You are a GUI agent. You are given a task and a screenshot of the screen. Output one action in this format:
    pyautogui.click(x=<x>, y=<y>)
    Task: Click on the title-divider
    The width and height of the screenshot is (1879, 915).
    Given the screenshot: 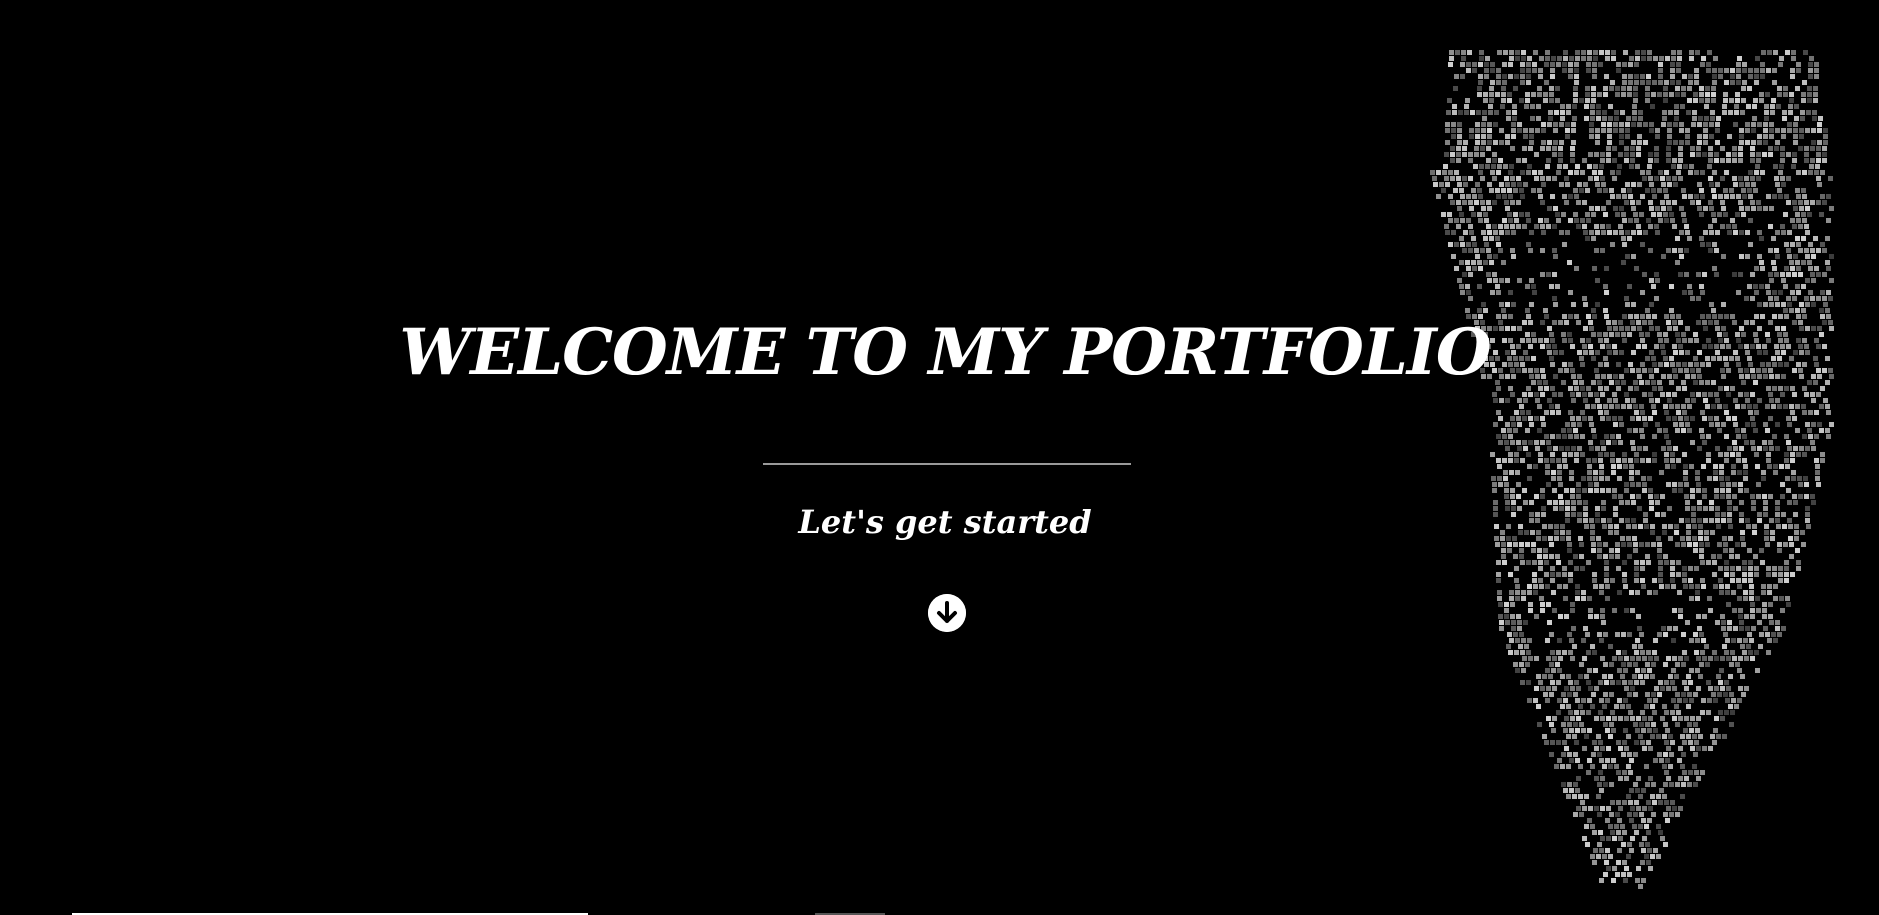 What is the action you would take?
    pyautogui.click(x=947, y=464)
    